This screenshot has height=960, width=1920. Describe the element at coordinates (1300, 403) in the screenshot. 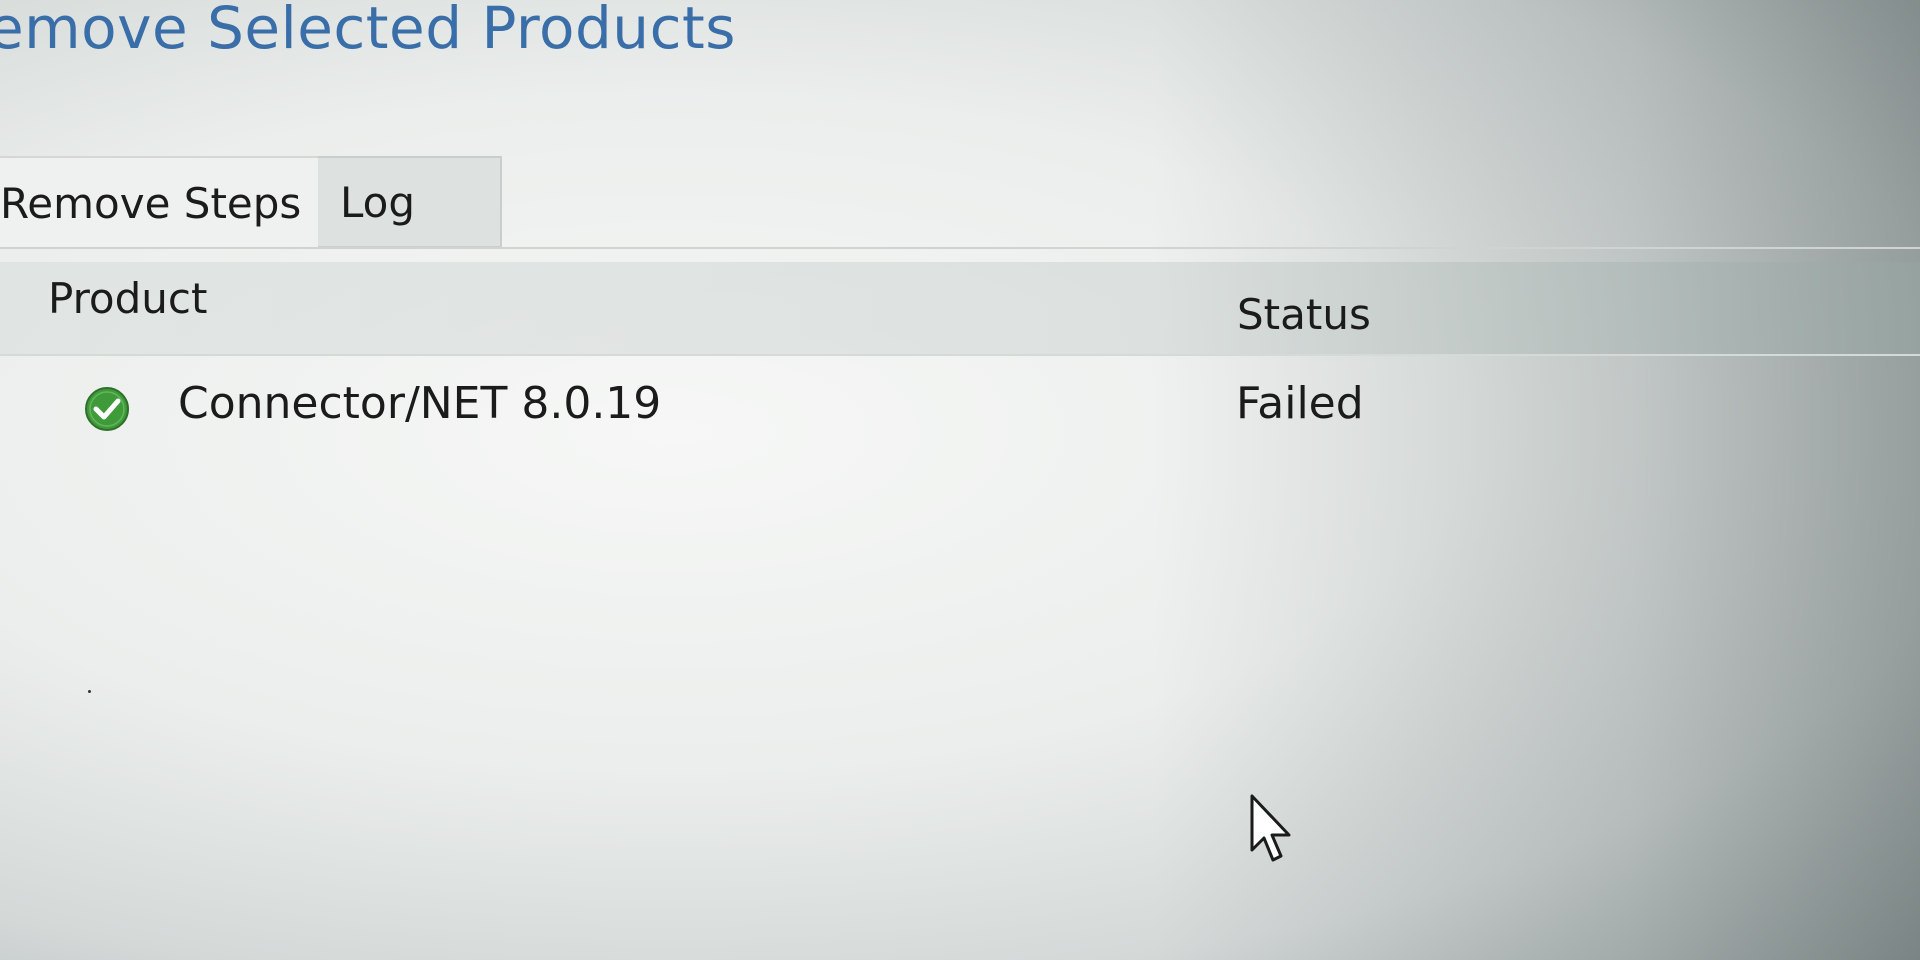

I see `row-status: Failed` at that location.